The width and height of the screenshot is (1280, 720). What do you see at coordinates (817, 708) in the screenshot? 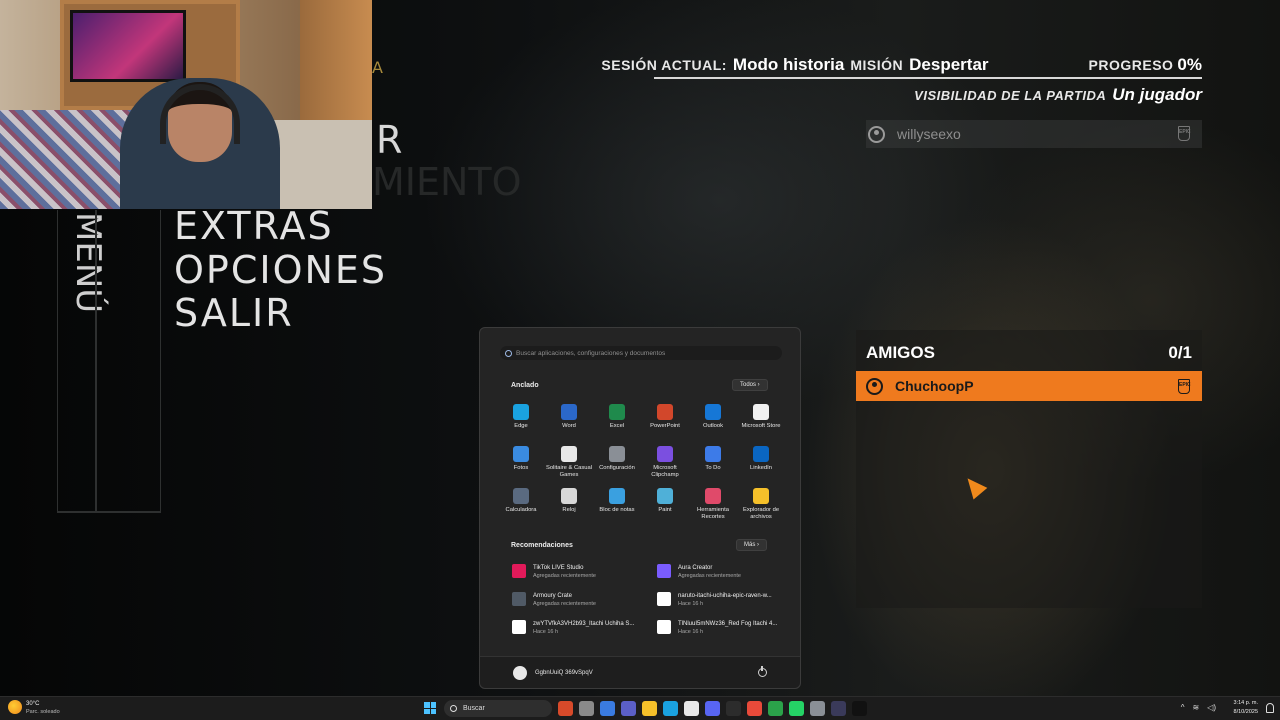
I see `settings-icon` at bounding box center [817, 708].